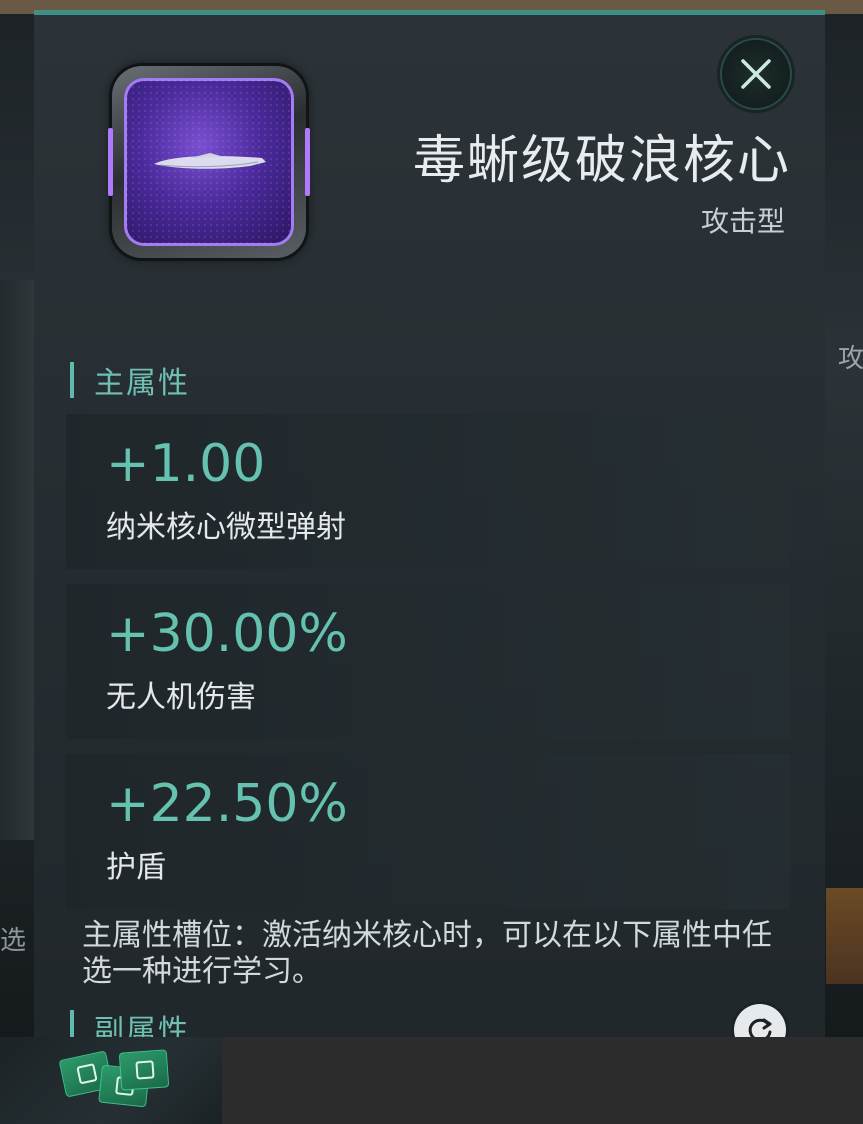 Image resolution: width=863 pixels, height=1124 pixels. I want to click on sub-attributes-header: 副属性, so click(130, 1022).